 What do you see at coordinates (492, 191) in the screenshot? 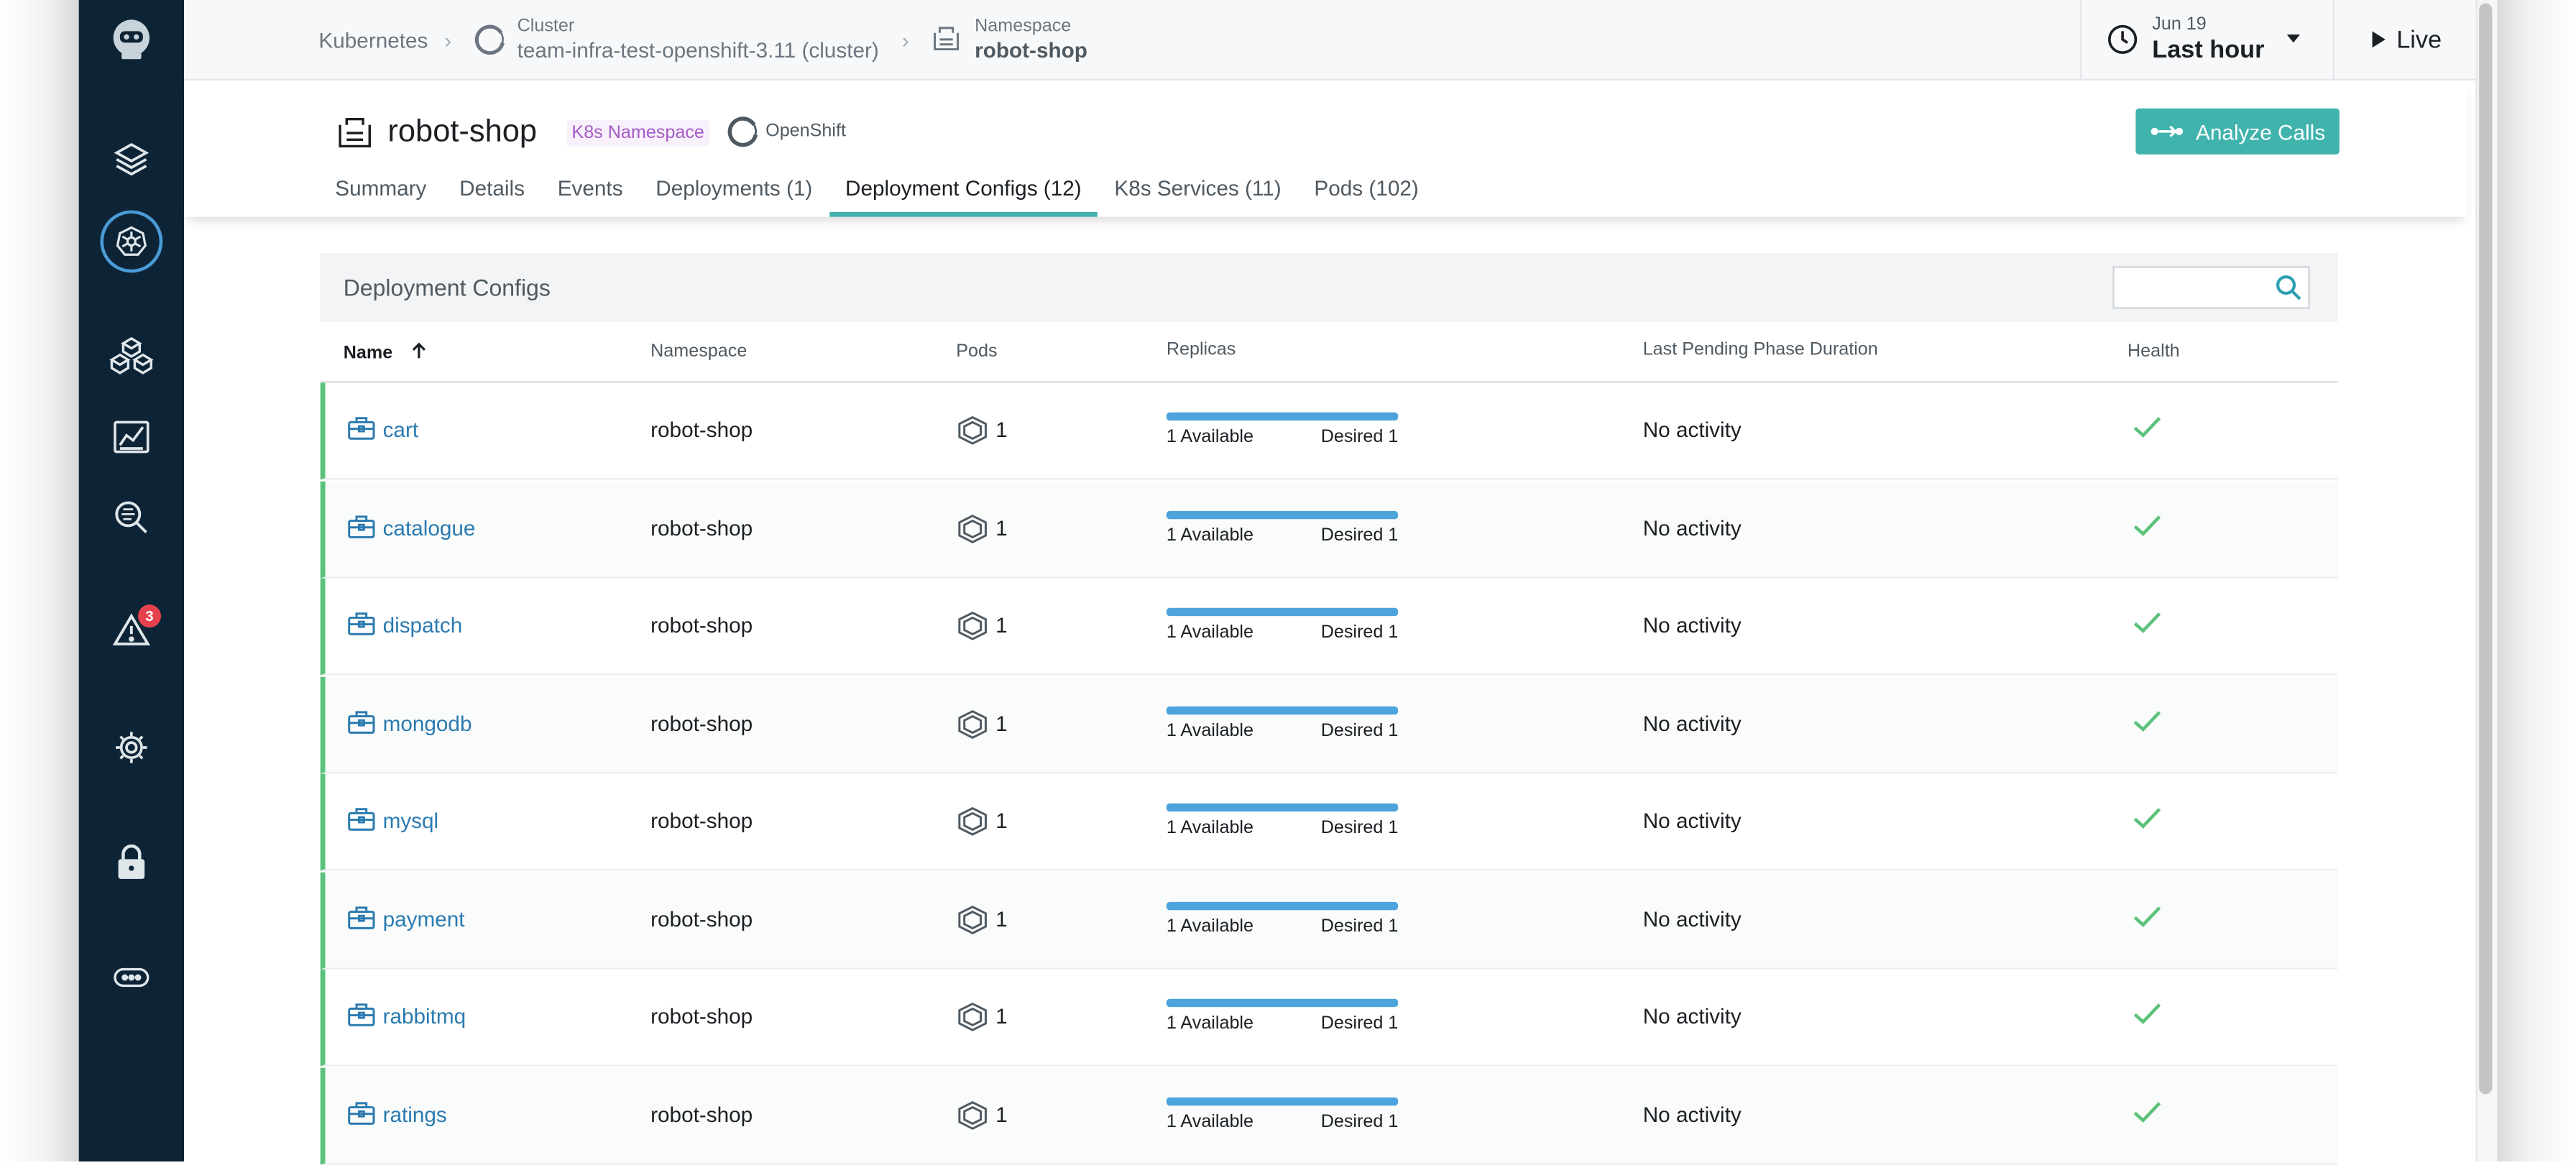
I see `tab-details: Details` at bounding box center [492, 191].